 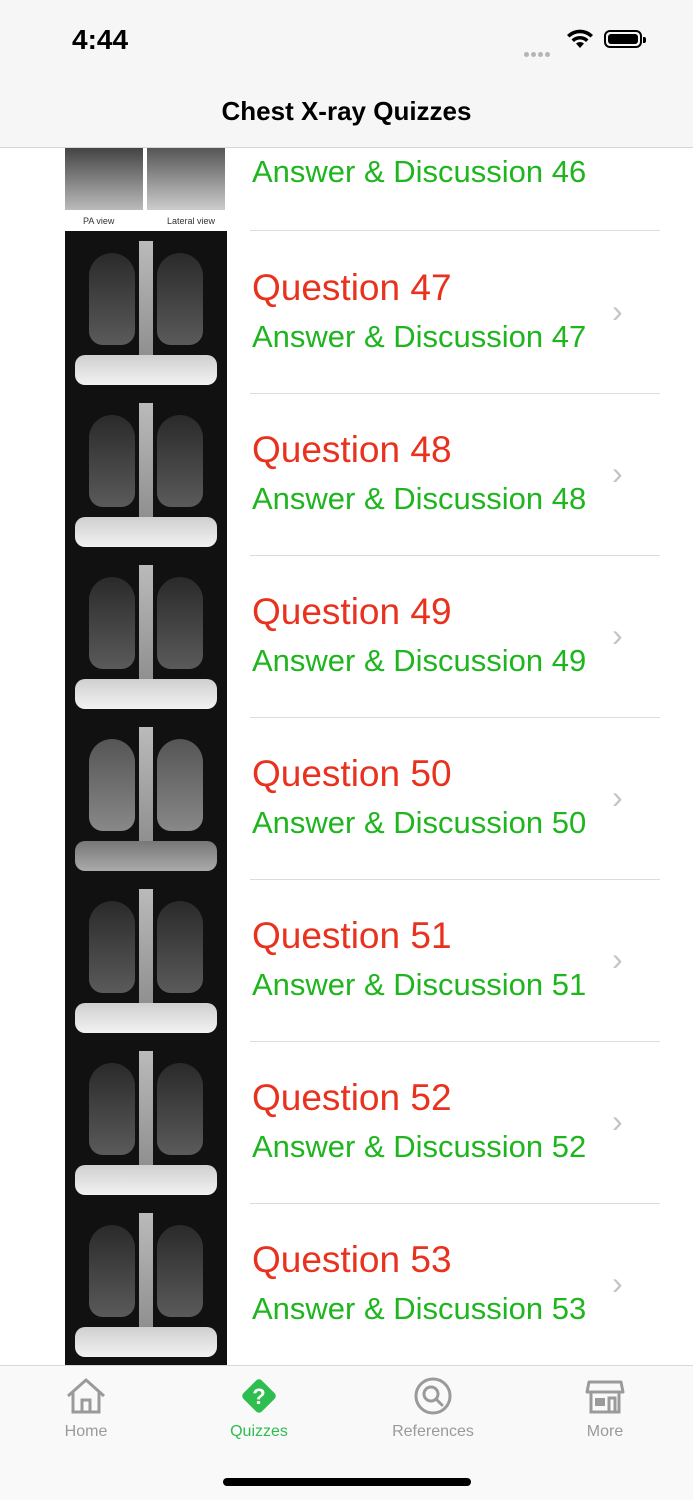 What do you see at coordinates (352, 1098) in the screenshot?
I see `question-link: Question 52` at bounding box center [352, 1098].